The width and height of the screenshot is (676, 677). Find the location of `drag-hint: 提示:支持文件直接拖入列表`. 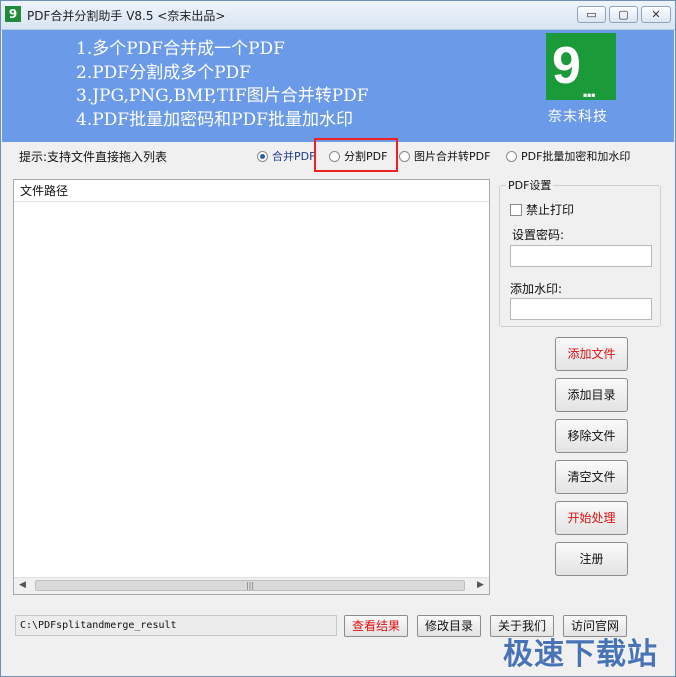

drag-hint: 提示:支持文件直接拖入列表 is located at coordinates (93, 157).